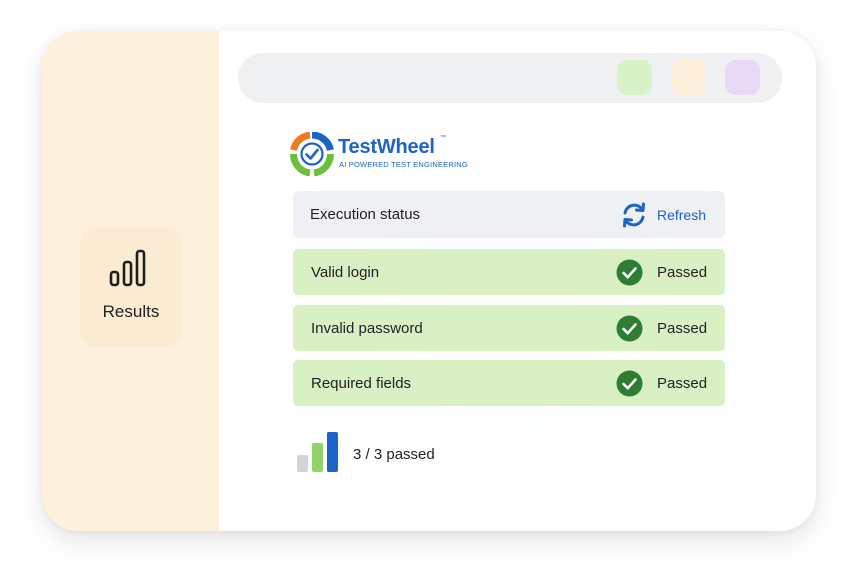  I want to click on window-control-violet, so click(742, 77).